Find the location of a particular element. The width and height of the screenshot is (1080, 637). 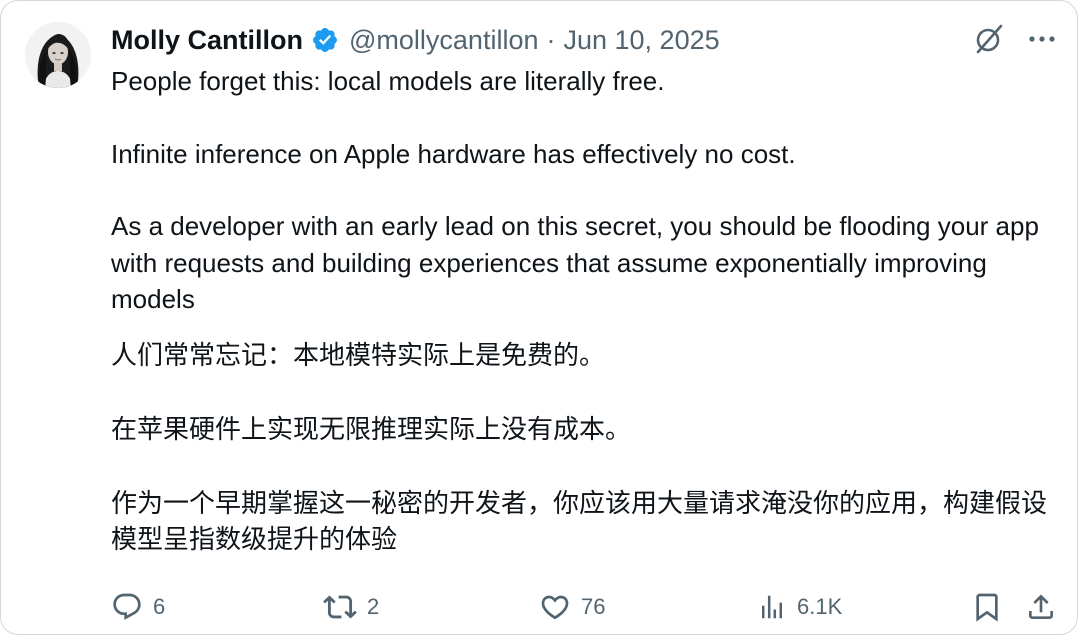

views-button: 6.1K is located at coordinates (799, 607).